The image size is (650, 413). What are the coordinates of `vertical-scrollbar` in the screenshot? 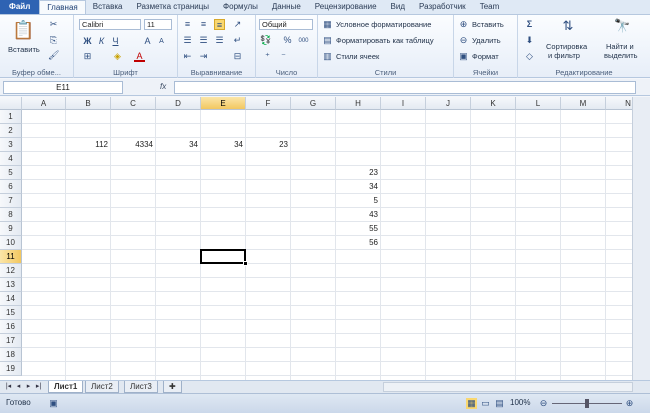 It's located at (641, 238).